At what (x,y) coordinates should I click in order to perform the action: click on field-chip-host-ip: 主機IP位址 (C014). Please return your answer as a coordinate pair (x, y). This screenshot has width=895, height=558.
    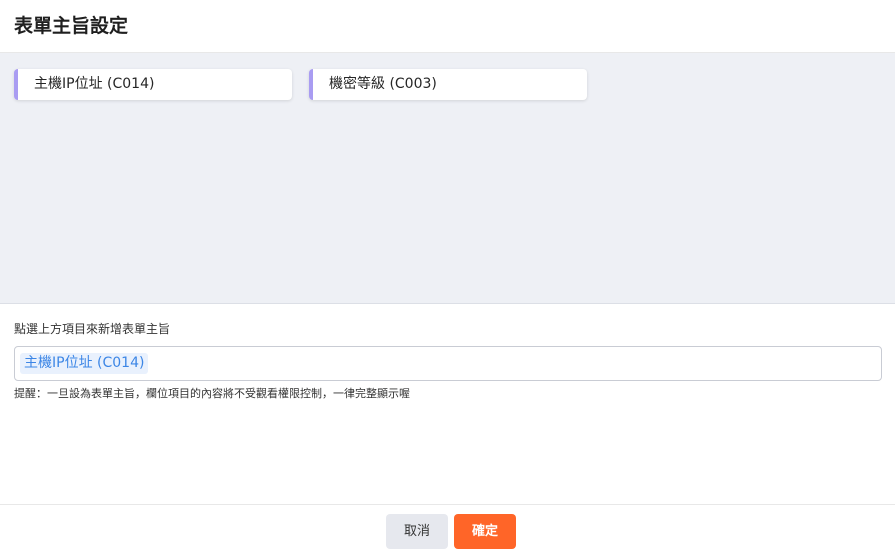
    Looking at the image, I should click on (153, 84).